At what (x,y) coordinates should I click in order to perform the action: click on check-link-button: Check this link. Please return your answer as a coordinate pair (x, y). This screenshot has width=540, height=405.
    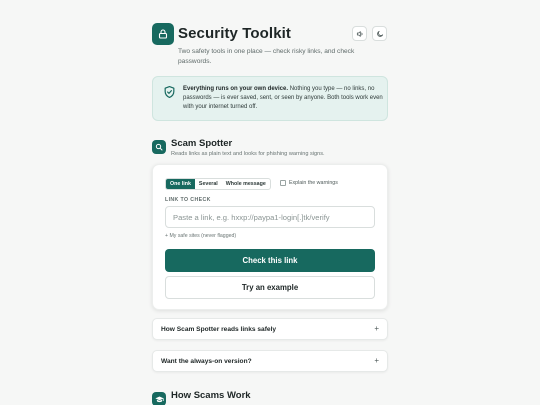
    Looking at the image, I should click on (270, 260).